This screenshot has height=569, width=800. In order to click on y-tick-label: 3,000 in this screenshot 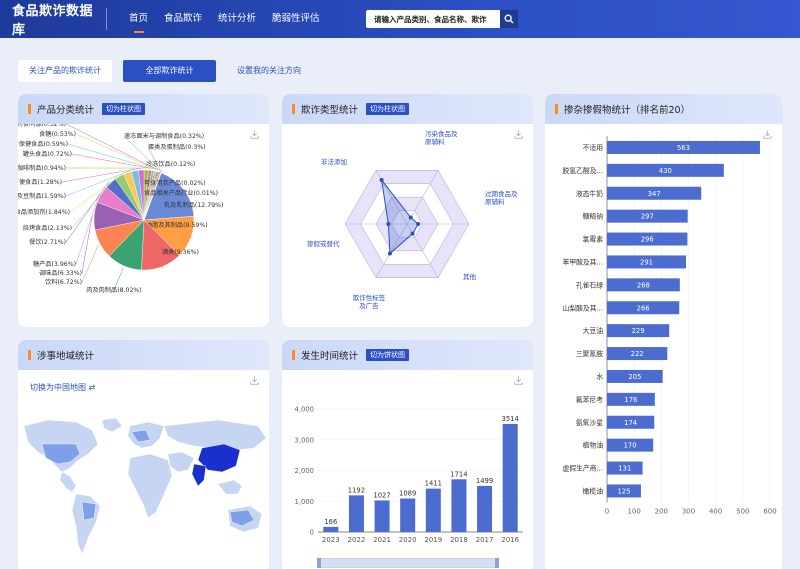, I will do `click(304, 440)`.